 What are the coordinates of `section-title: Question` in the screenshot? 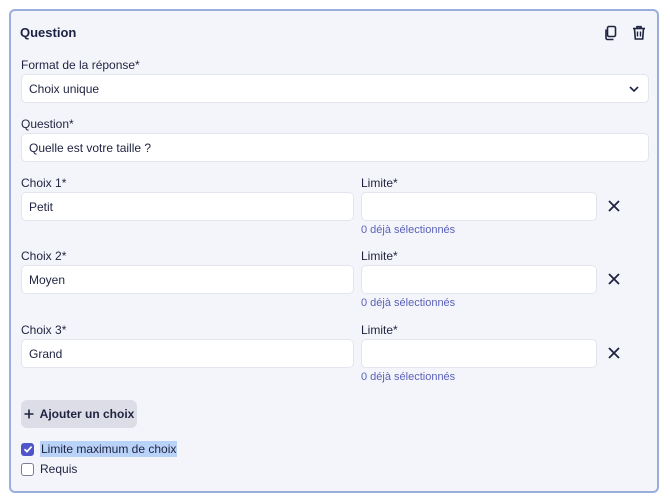 It's located at (48, 32).